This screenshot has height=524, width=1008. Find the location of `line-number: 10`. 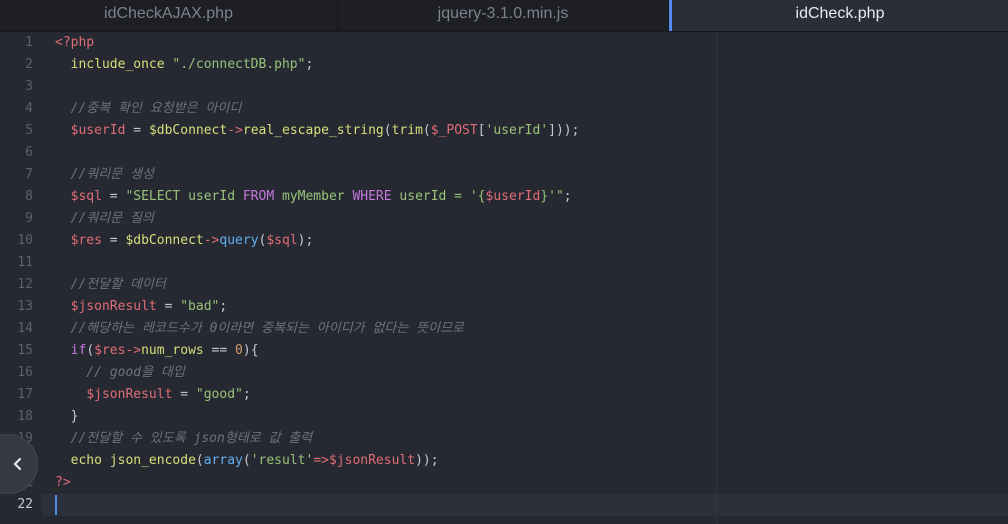

line-number: 10 is located at coordinates (25, 240).